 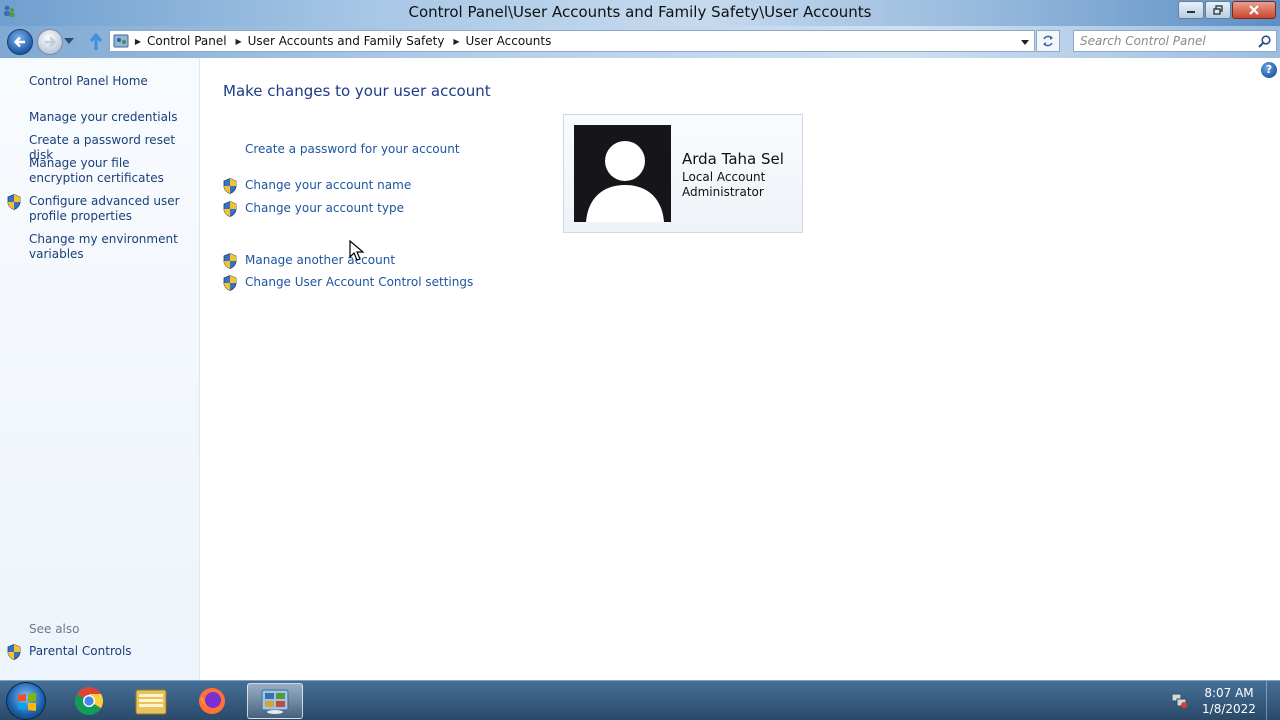 I want to click on close-icon, so click(x=1254, y=10).